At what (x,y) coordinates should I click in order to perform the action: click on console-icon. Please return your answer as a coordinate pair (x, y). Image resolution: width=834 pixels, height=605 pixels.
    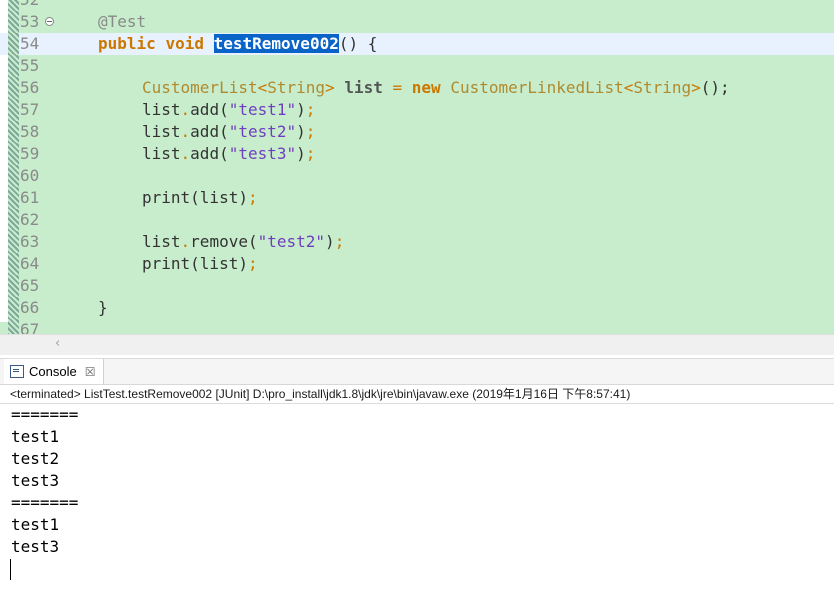
    Looking at the image, I should click on (17, 371).